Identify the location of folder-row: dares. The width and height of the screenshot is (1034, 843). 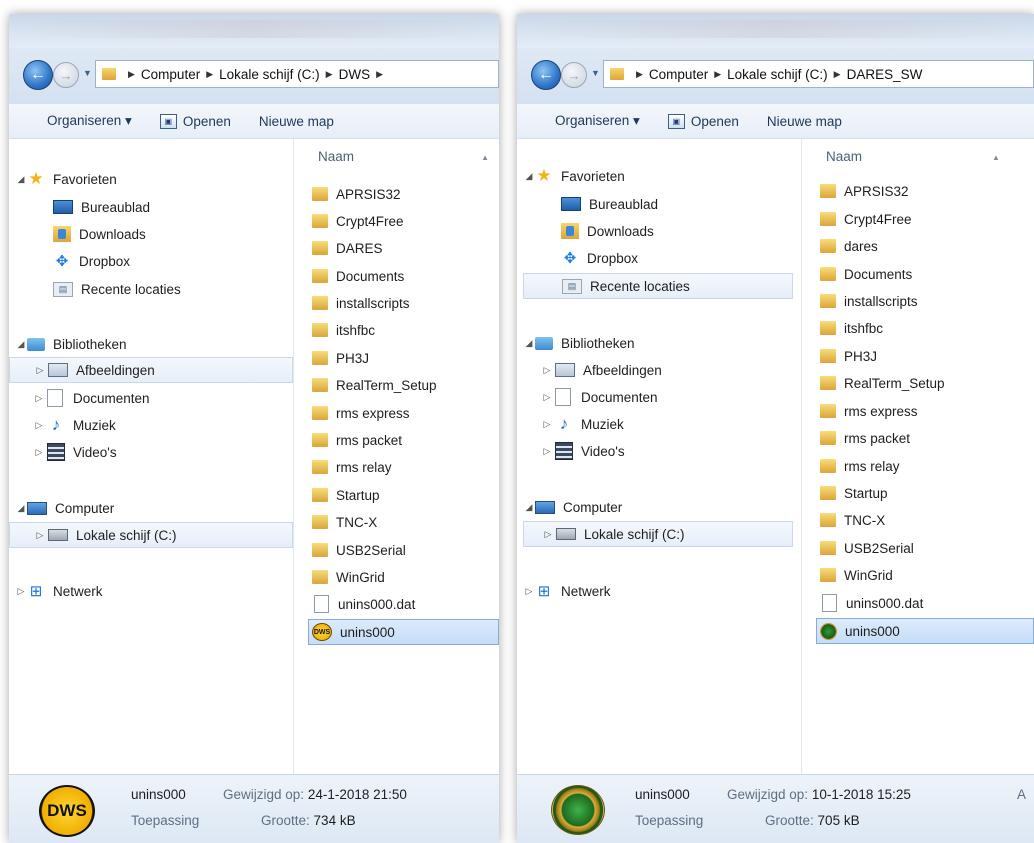
(927, 246).